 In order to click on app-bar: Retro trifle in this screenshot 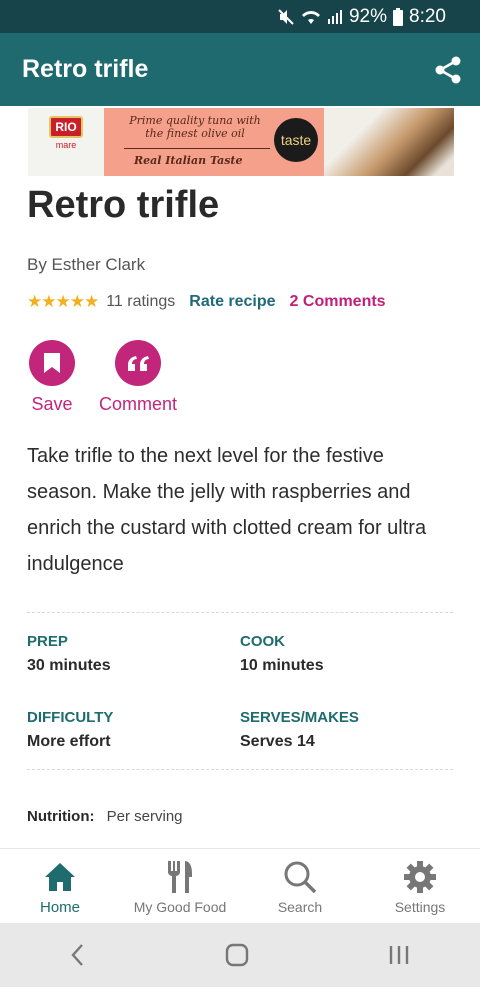, I will do `click(240, 69)`.